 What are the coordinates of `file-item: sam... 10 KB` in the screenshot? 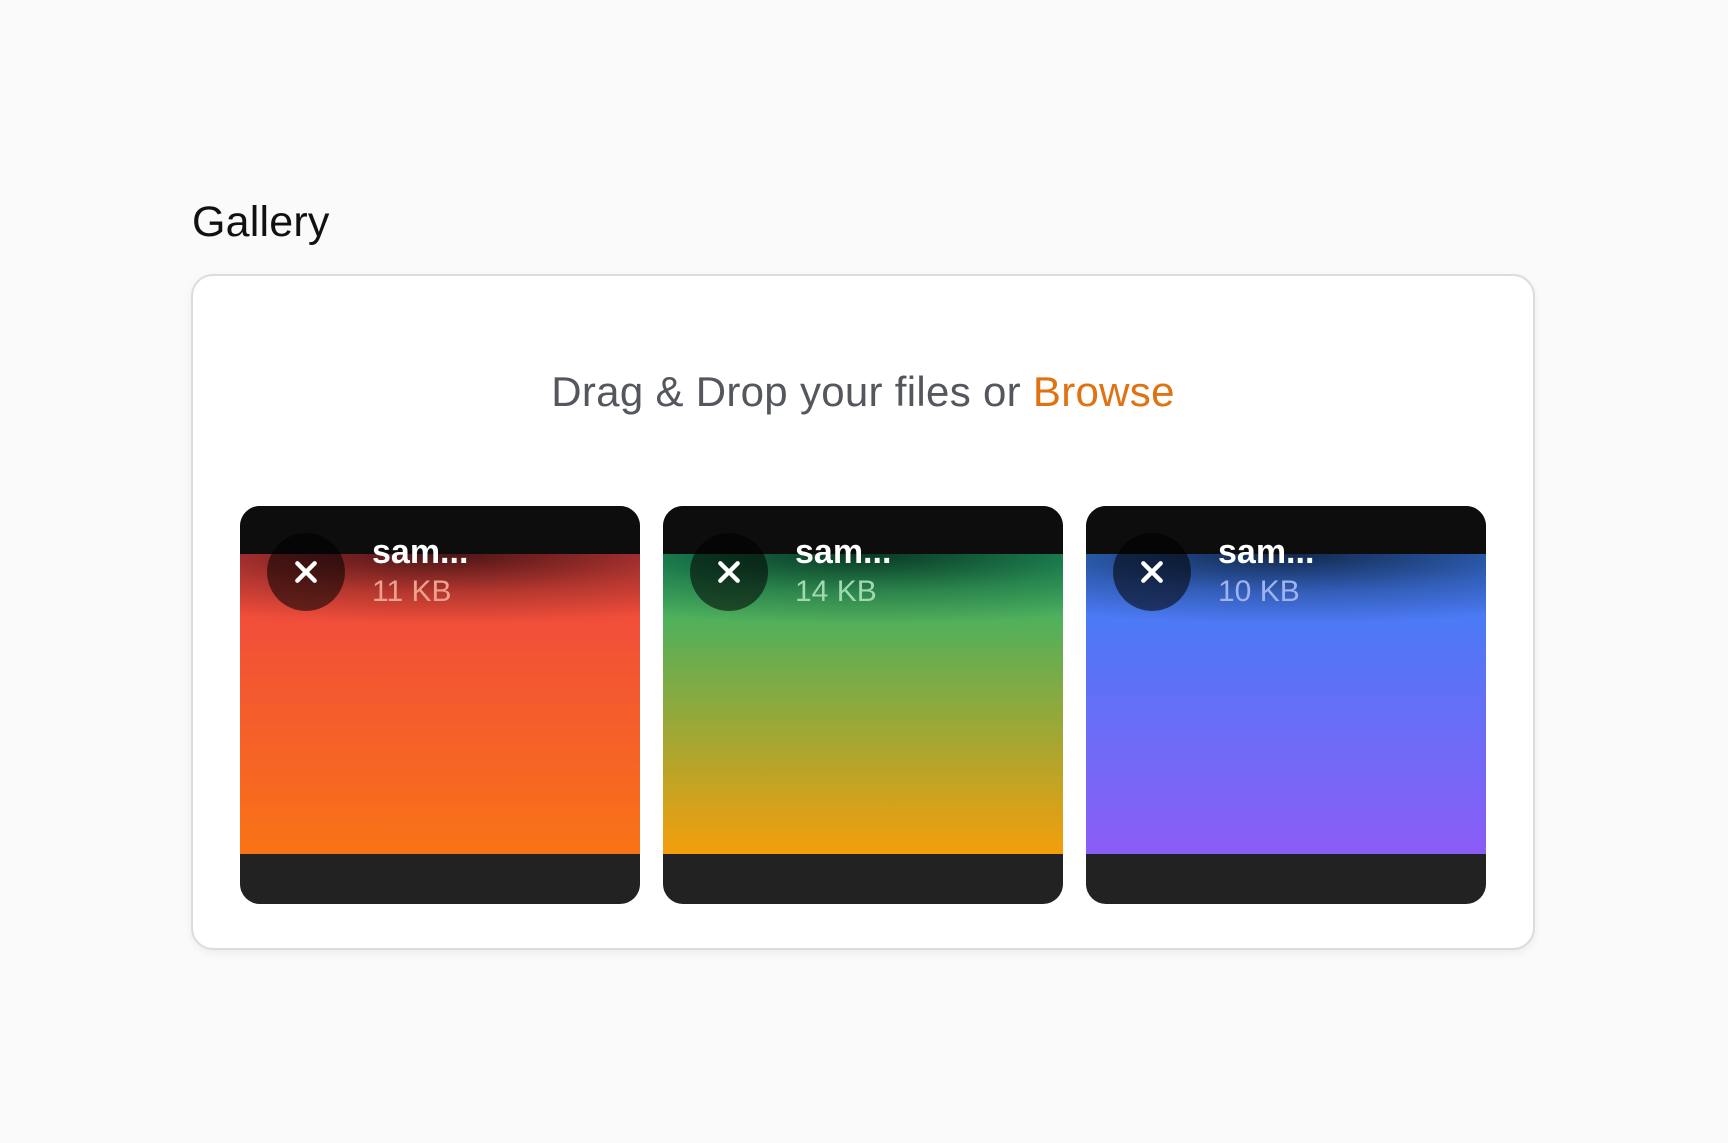 It's located at (1286, 705).